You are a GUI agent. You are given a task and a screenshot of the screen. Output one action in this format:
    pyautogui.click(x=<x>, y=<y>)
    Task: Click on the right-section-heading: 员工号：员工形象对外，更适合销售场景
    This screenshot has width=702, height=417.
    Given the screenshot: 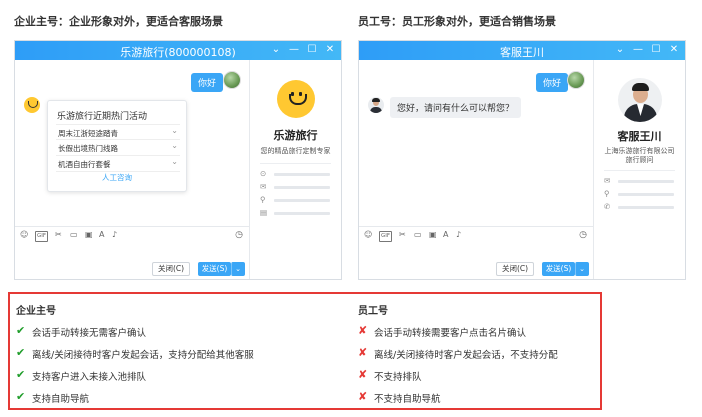 What is the action you would take?
    pyautogui.click(x=457, y=21)
    